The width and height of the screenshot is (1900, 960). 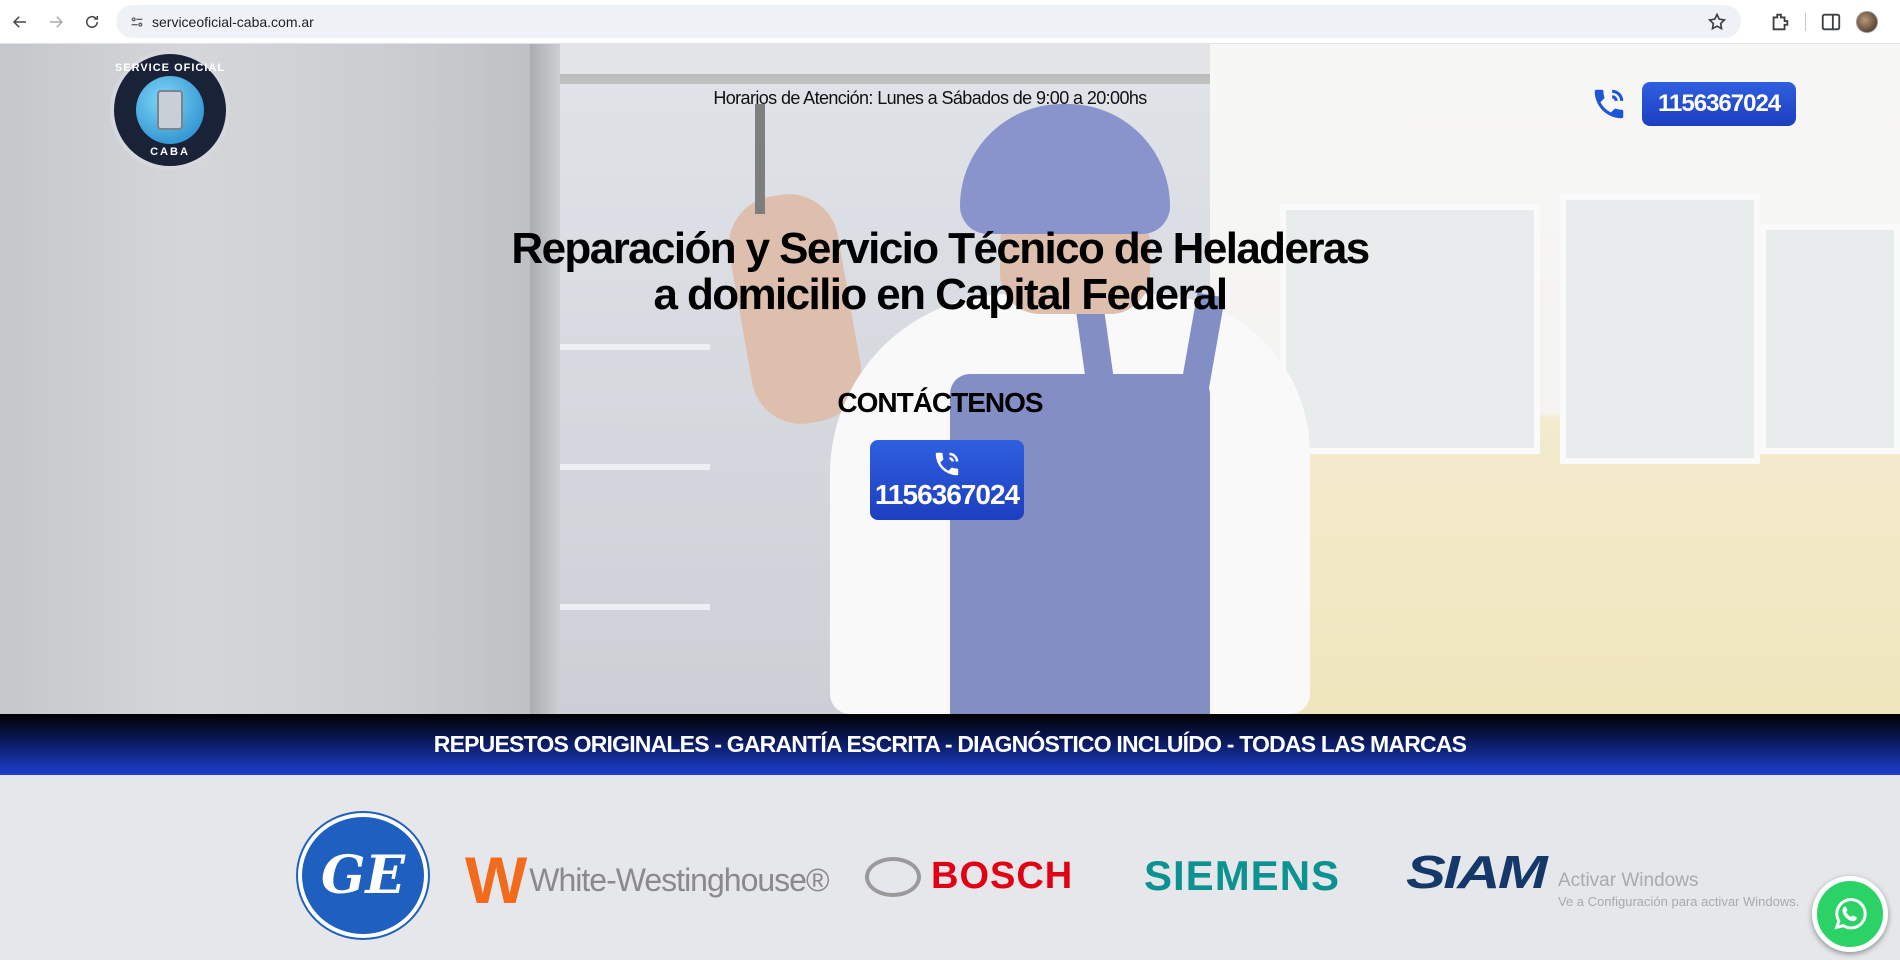 I want to click on profile-avatar, so click(x=1867, y=22).